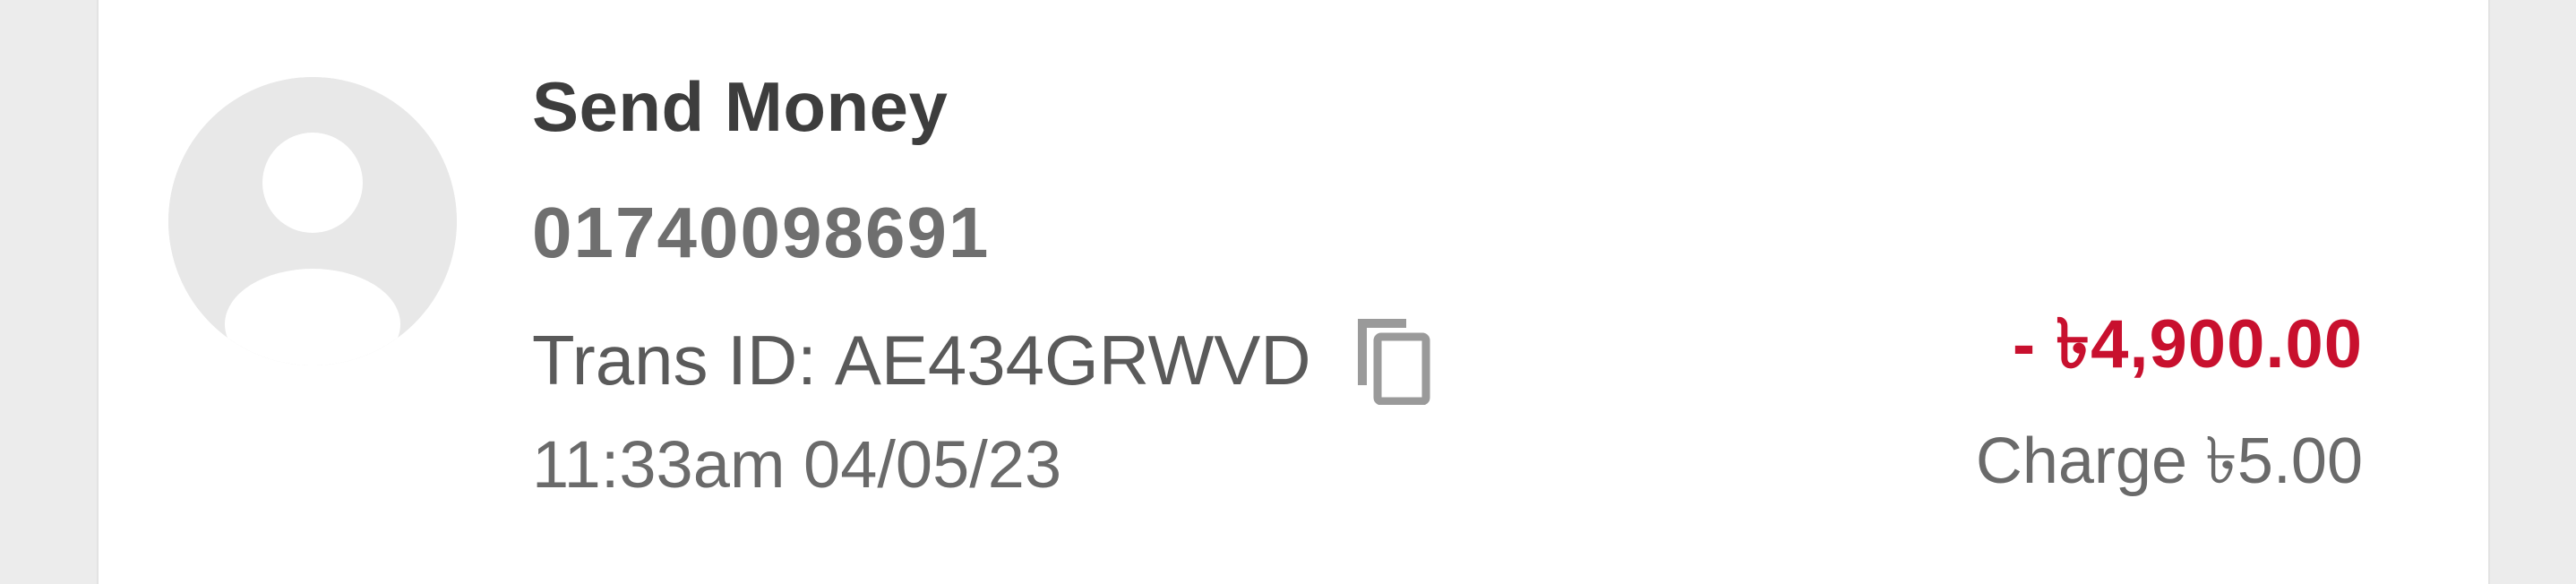 Image resolution: width=2576 pixels, height=584 pixels. Describe the element at coordinates (1392, 360) in the screenshot. I see `copy-icon` at that location.